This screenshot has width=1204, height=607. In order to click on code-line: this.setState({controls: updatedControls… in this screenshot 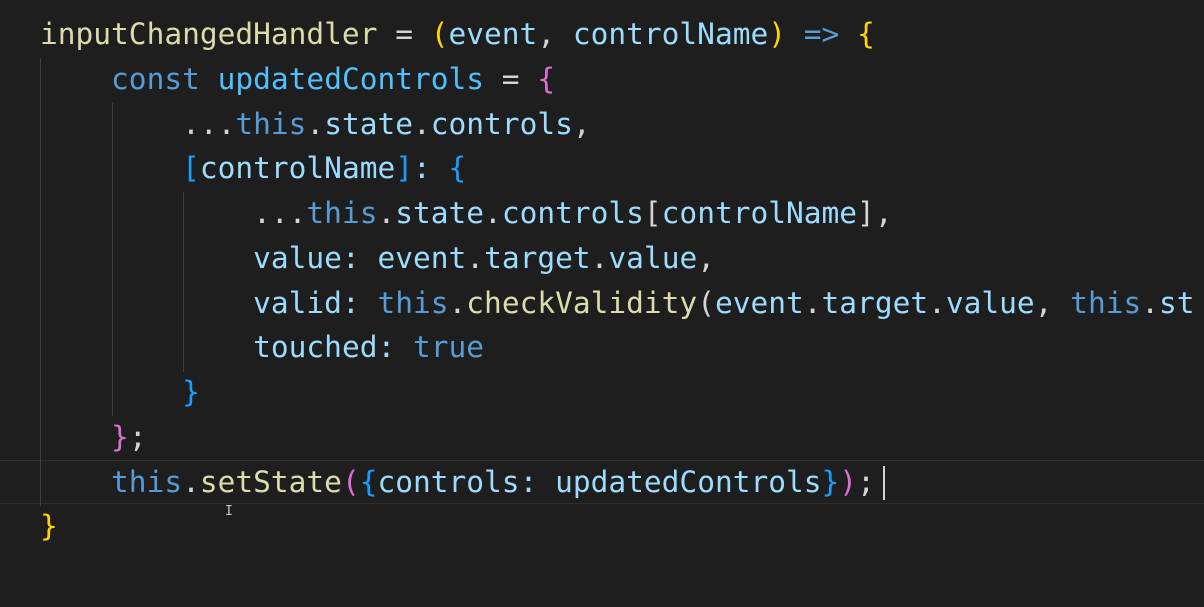, I will do `click(457, 482)`.